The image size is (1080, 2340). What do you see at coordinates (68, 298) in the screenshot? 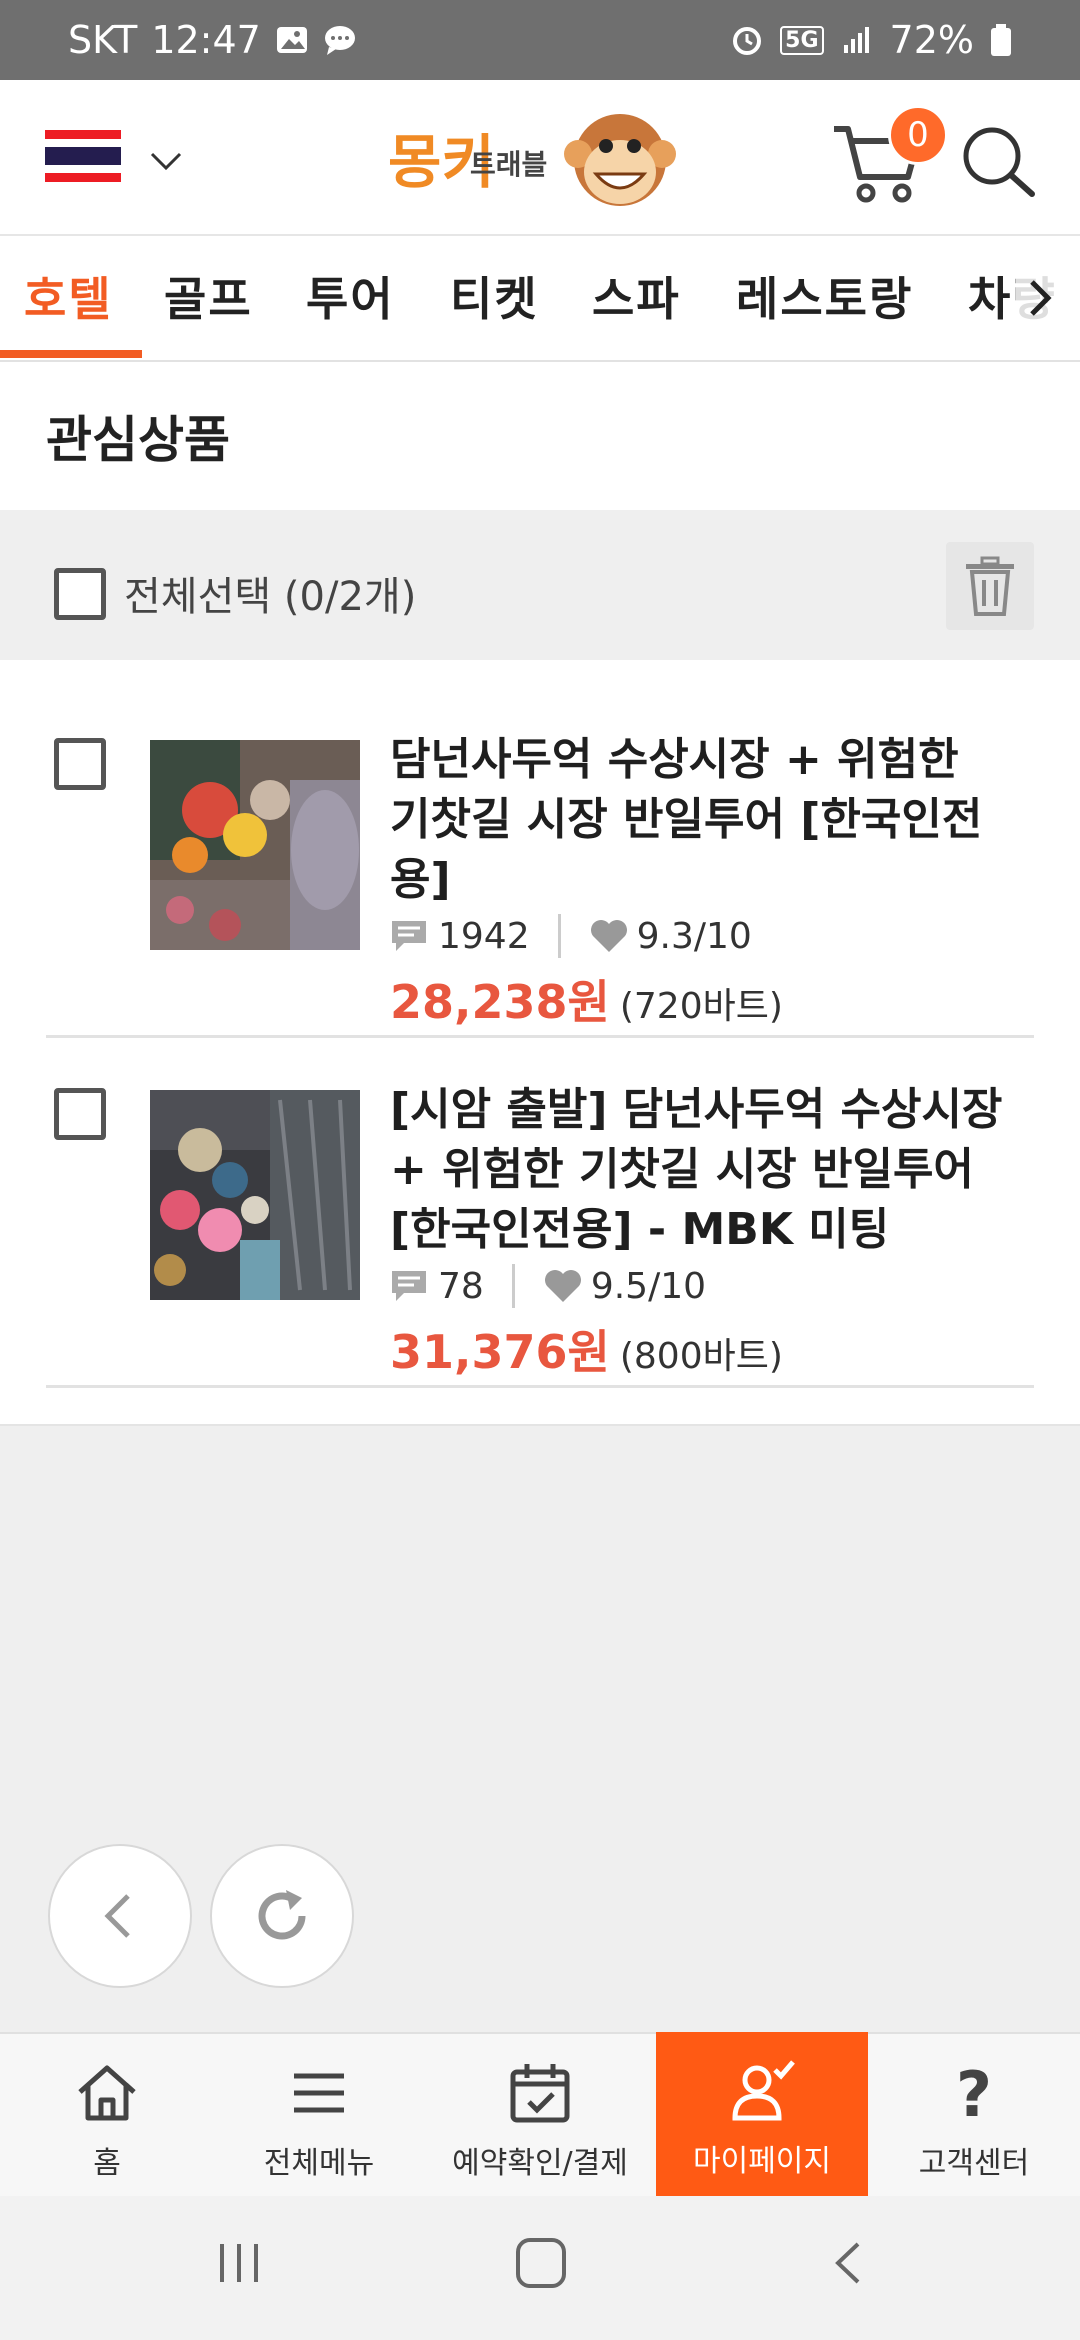
I see `tab-hotel: 호텔` at bounding box center [68, 298].